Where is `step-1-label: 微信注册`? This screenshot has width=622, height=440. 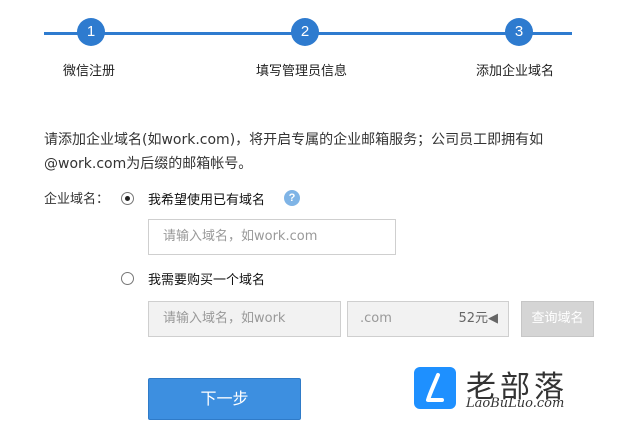
step-1-label: 微信注册 is located at coordinates (89, 71).